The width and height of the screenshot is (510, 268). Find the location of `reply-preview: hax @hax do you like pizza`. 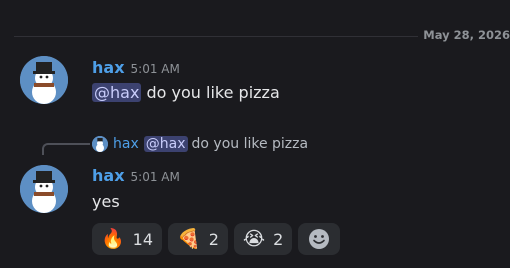

reply-preview: hax @hax do you like pizza is located at coordinates (200, 144).